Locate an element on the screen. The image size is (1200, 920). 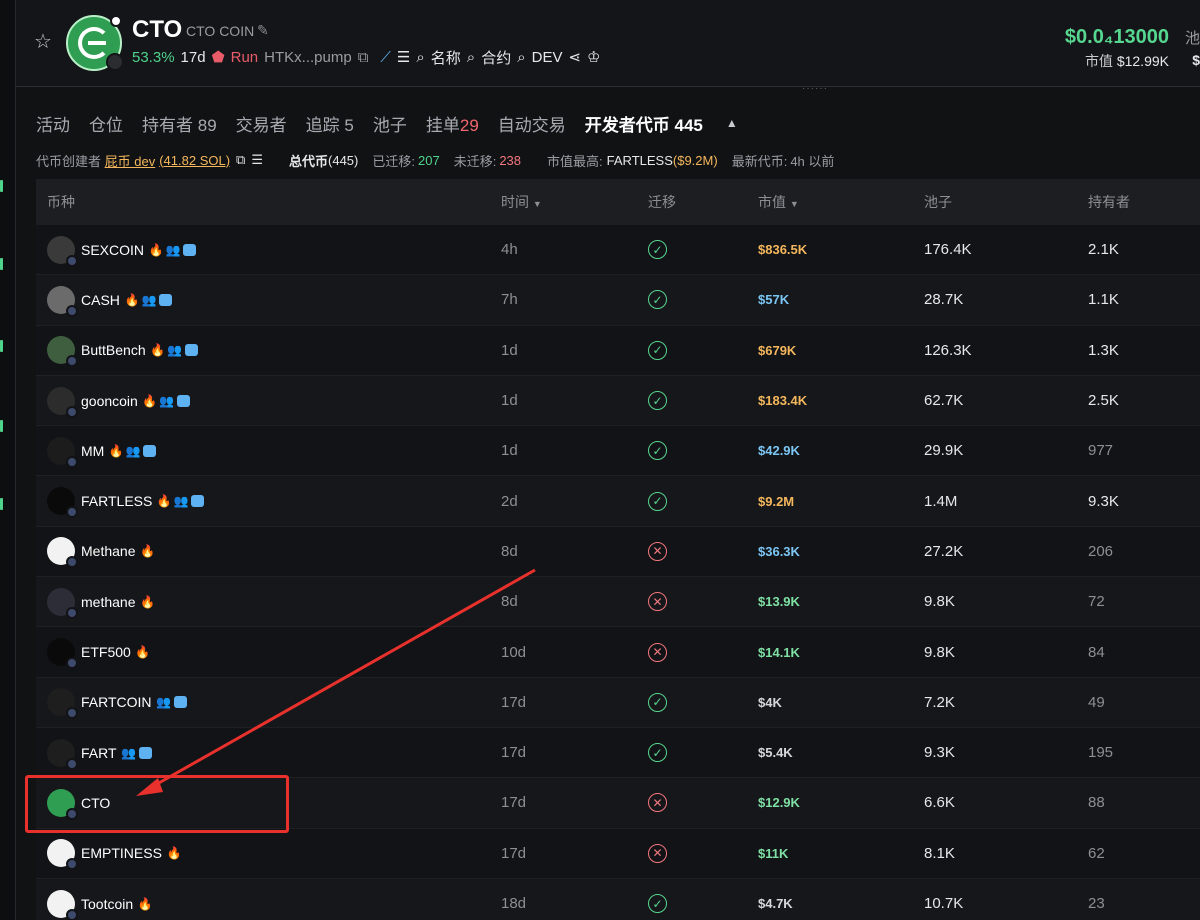
creator-name-link: 屁币 dev is located at coordinates (130, 160).